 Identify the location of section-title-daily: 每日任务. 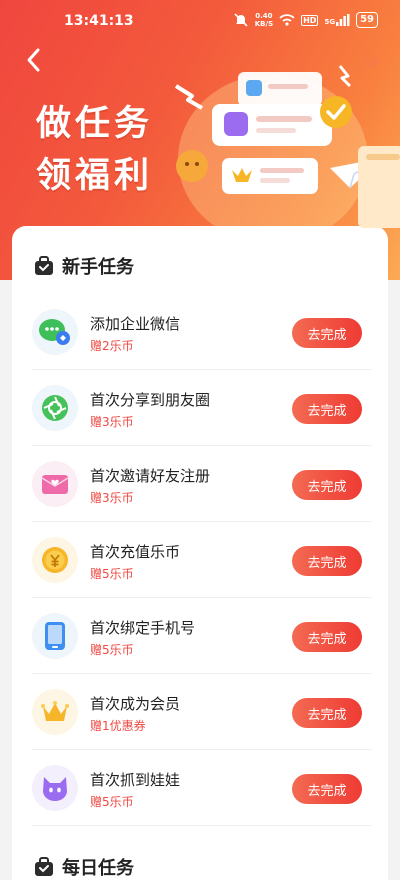
(98, 868).